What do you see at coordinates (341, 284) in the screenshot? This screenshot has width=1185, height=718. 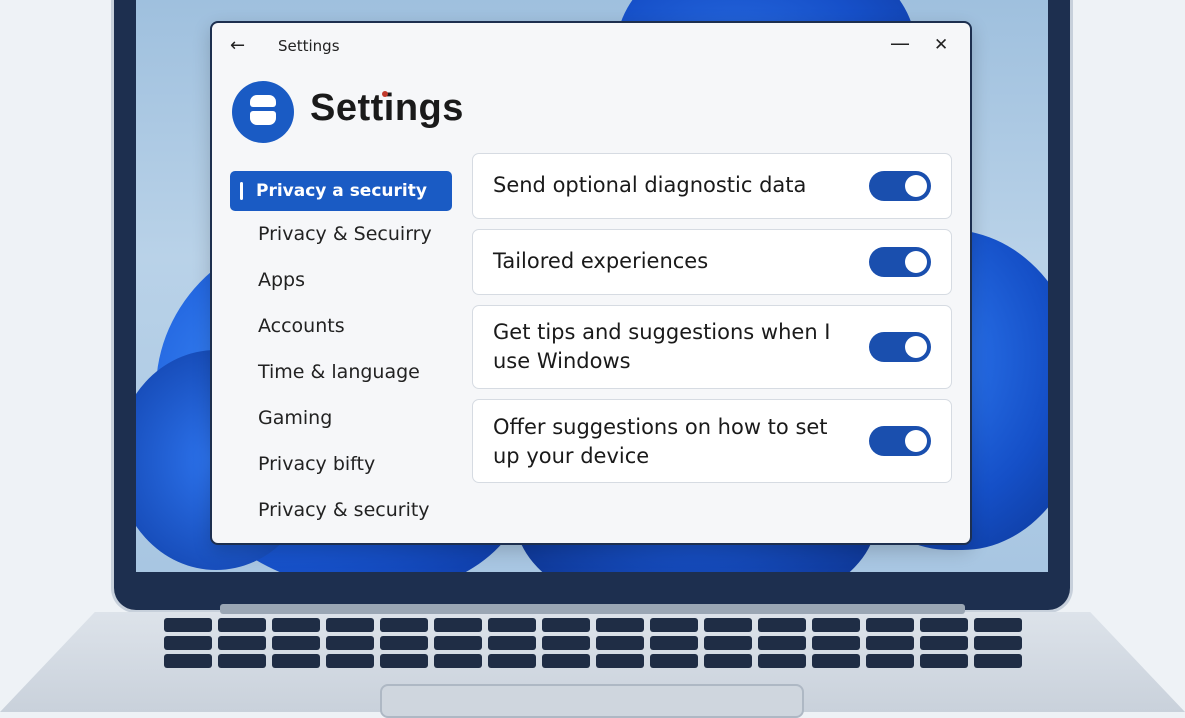 I see `sidebar-item-apps: Apps` at bounding box center [341, 284].